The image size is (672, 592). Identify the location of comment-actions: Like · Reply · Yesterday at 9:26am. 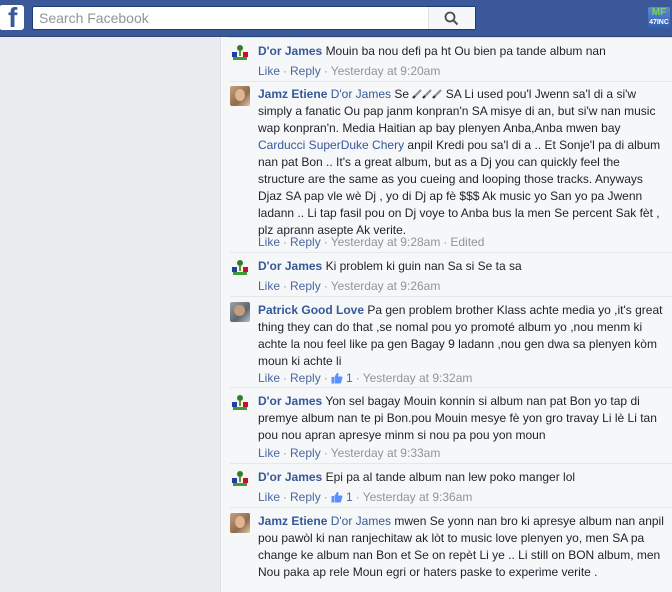
(349, 286).